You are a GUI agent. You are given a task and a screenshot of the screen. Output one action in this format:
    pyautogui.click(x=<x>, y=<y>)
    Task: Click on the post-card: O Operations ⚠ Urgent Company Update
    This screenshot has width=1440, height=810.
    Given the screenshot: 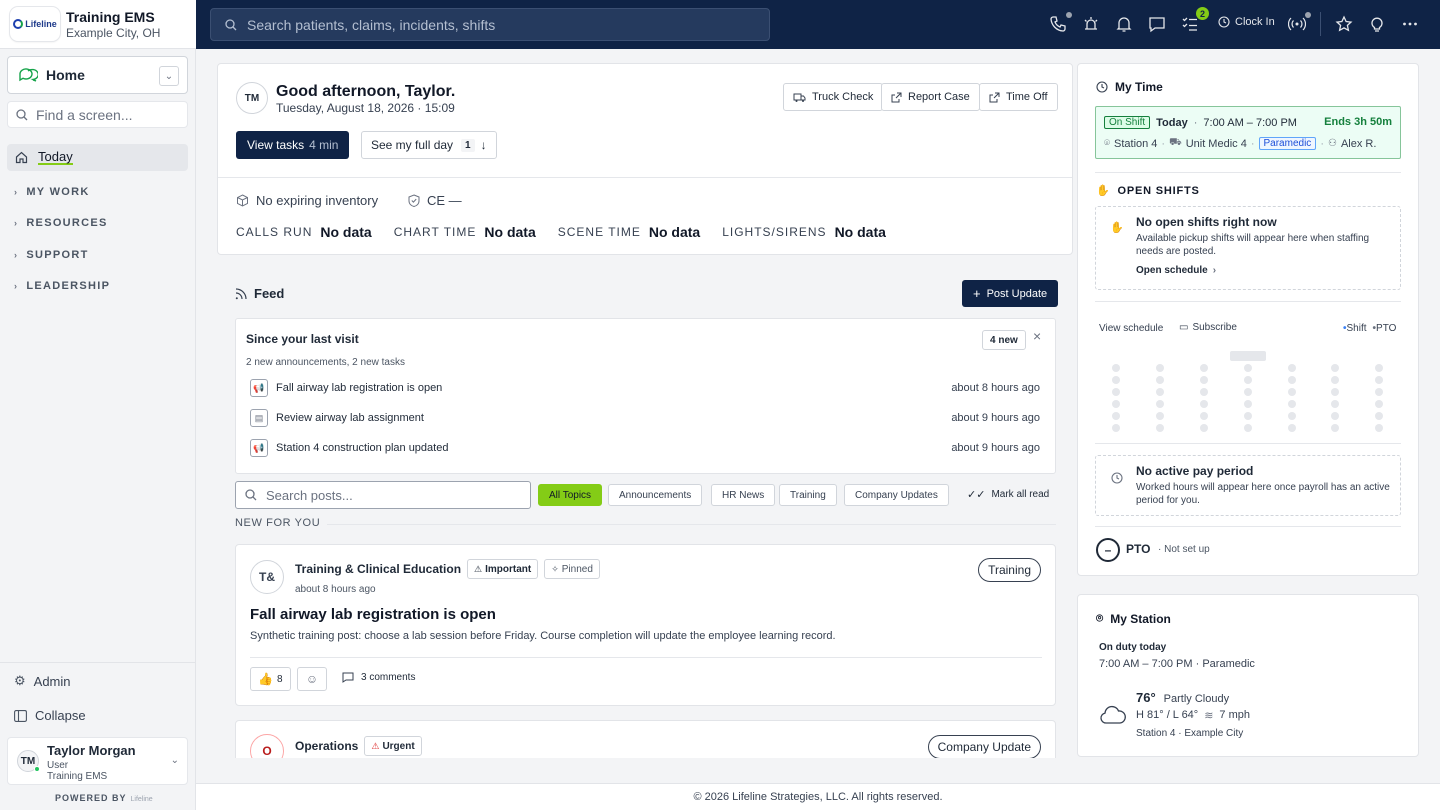 What is the action you would take?
    pyautogui.click(x=645, y=739)
    